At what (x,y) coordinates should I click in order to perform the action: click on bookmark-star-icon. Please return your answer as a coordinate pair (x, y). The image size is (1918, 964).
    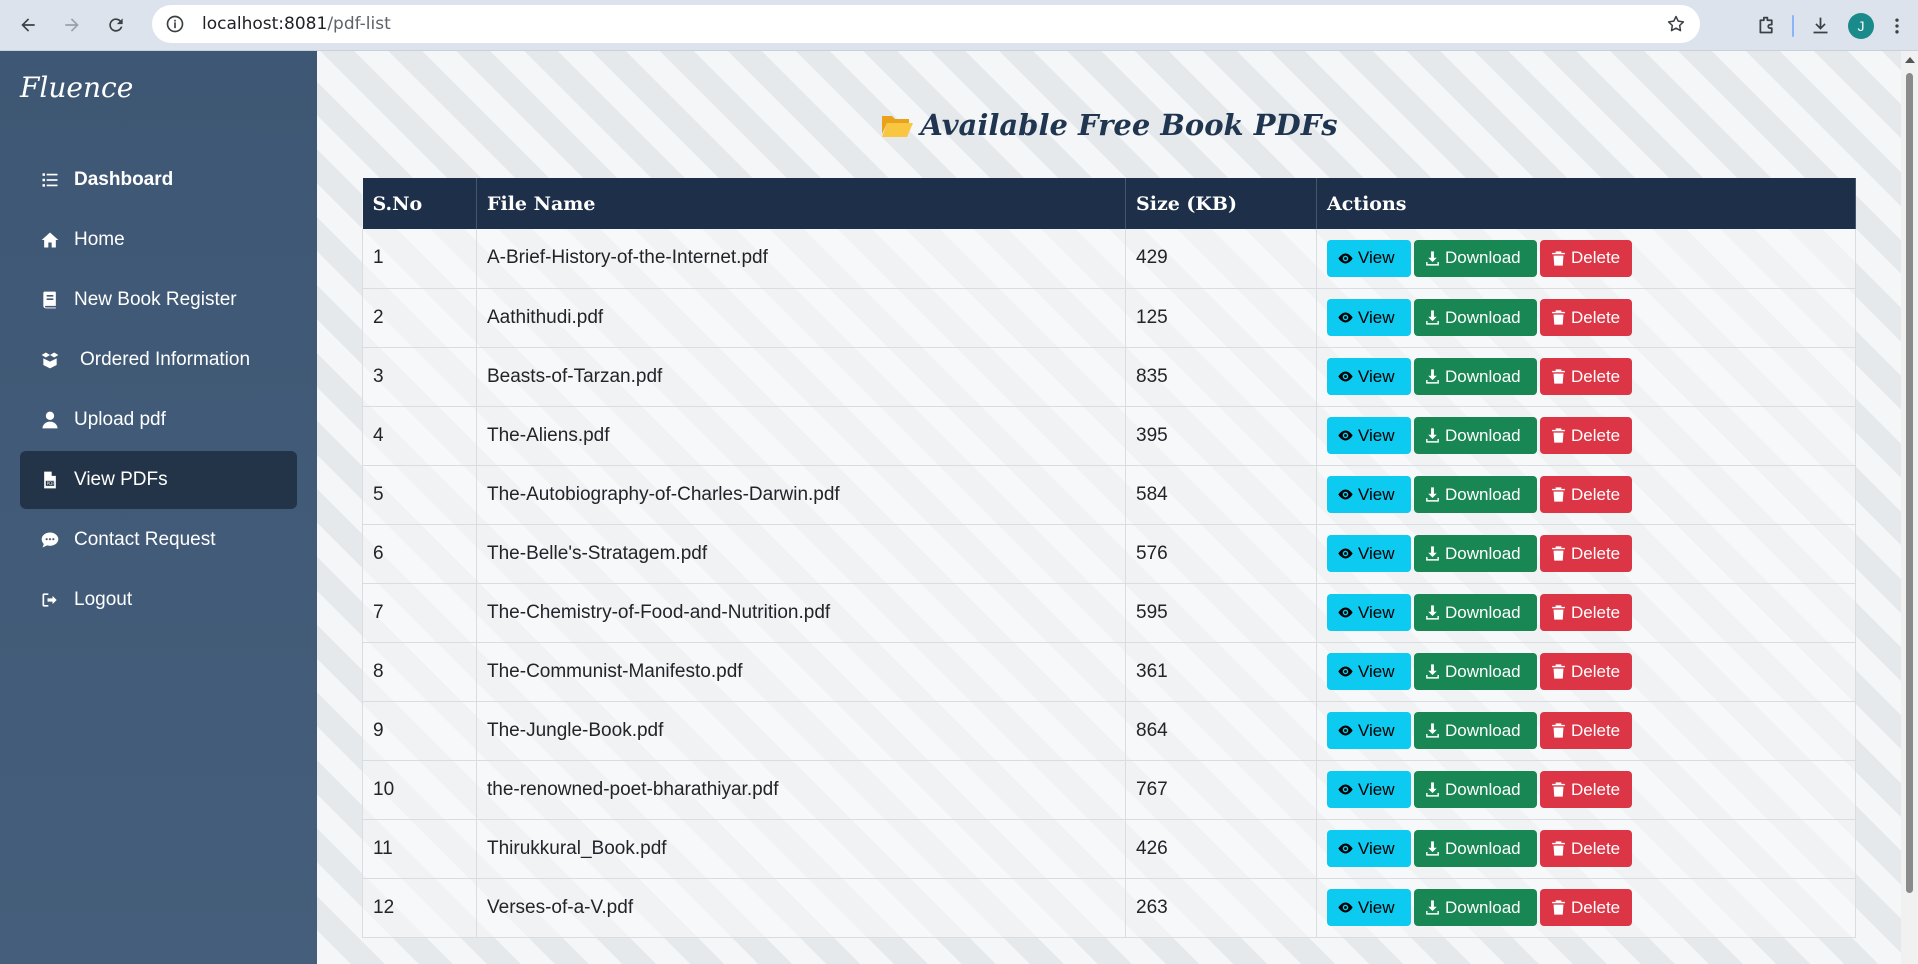
    Looking at the image, I should click on (1676, 24).